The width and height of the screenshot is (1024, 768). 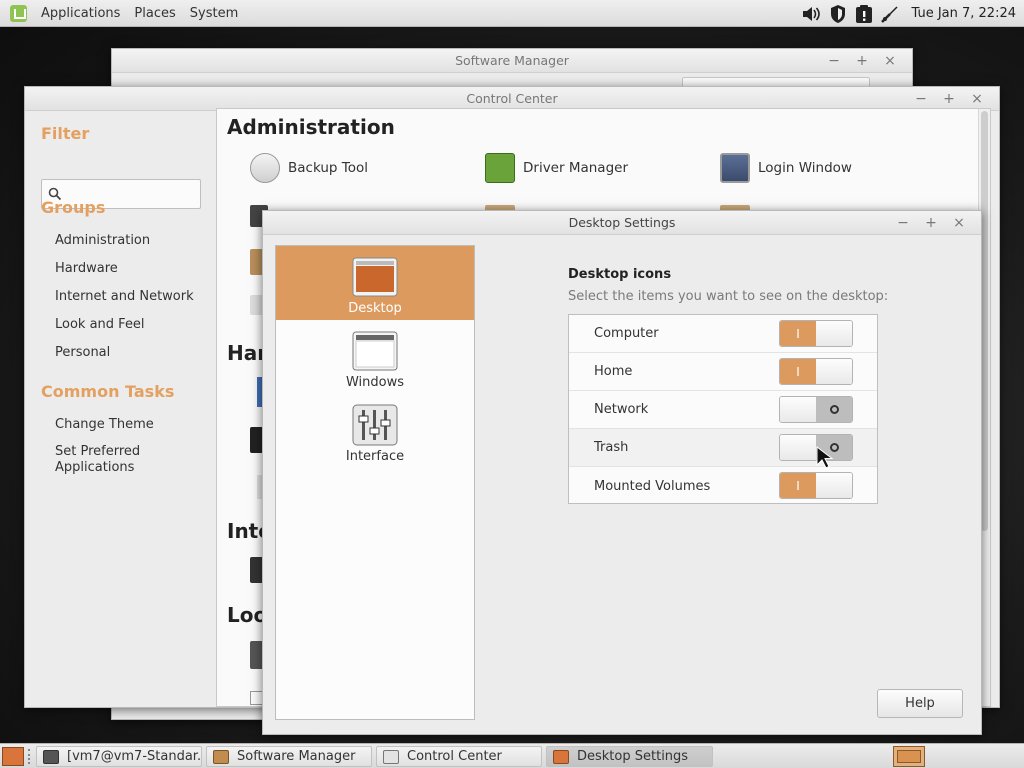 What do you see at coordinates (454, 756) in the screenshot?
I see `task-label: Control Center` at bounding box center [454, 756].